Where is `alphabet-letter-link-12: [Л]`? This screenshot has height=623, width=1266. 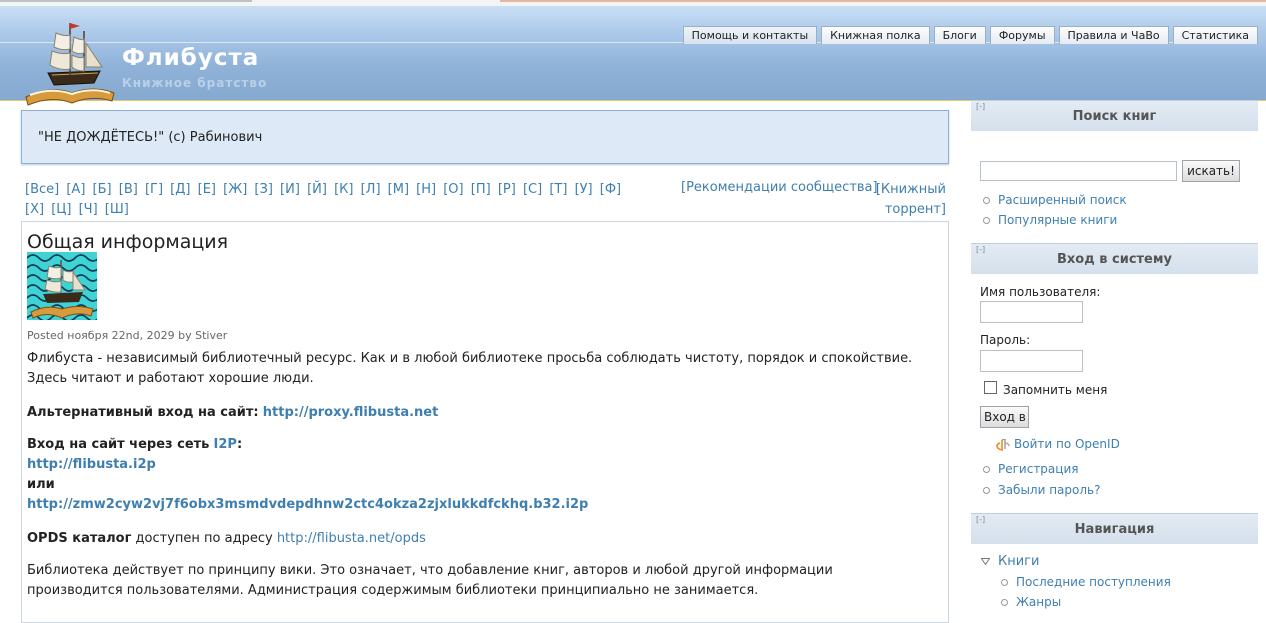
alphabet-letter-link-12: [Л] is located at coordinates (371, 189).